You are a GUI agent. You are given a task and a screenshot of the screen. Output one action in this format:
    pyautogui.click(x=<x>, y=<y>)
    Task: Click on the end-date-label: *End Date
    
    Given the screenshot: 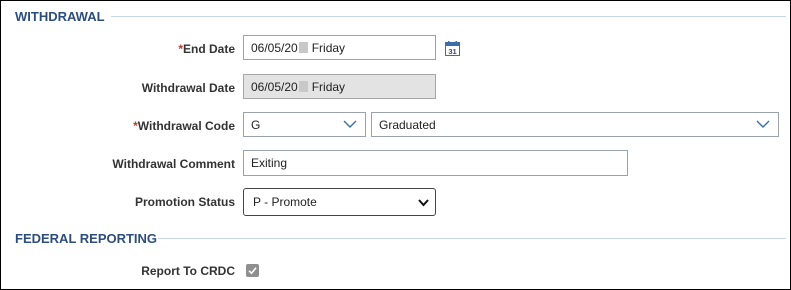 What is the action you would take?
    pyautogui.click(x=118, y=49)
    